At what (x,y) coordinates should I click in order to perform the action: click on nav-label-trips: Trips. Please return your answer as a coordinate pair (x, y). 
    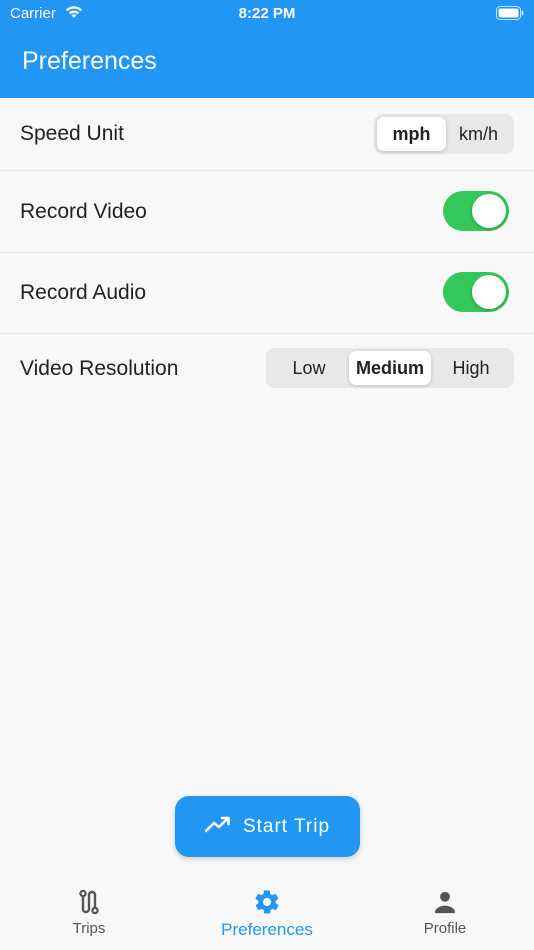
    Looking at the image, I should click on (89, 928).